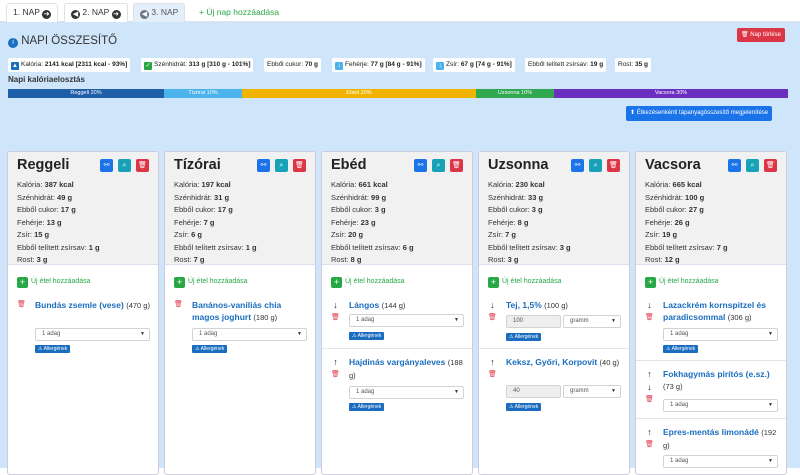 The image size is (800, 475). What do you see at coordinates (524, 305) in the screenshot?
I see `food-name-text: Tej, 1,5%` at bounding box center [524, 305].